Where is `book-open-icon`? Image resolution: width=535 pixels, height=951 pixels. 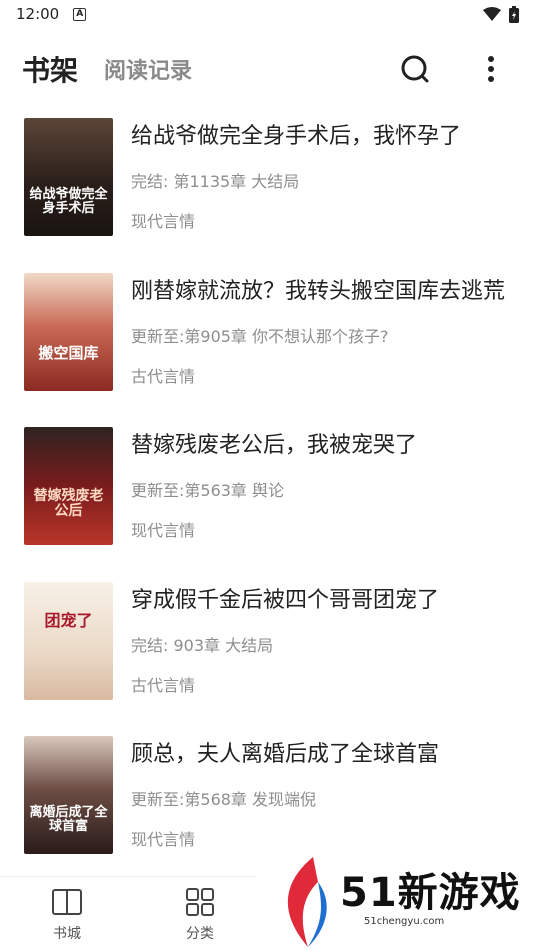
book-open-icon is located at coordinates (67, 902).